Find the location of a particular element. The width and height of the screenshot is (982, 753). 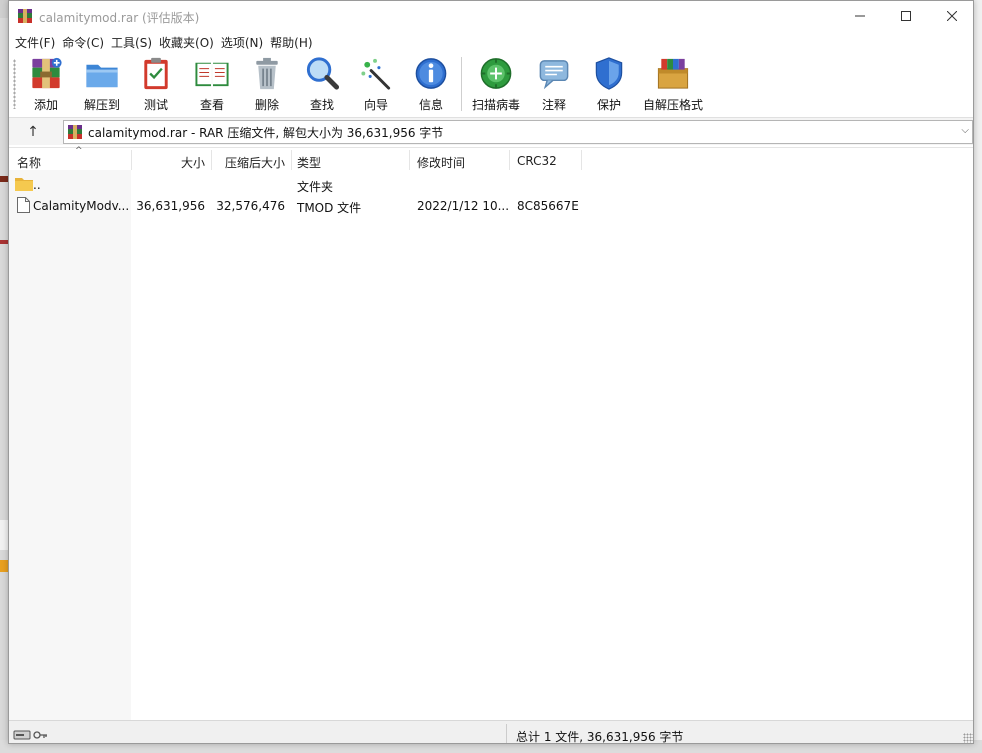

comment-icon is located at coordinates (554, 75).